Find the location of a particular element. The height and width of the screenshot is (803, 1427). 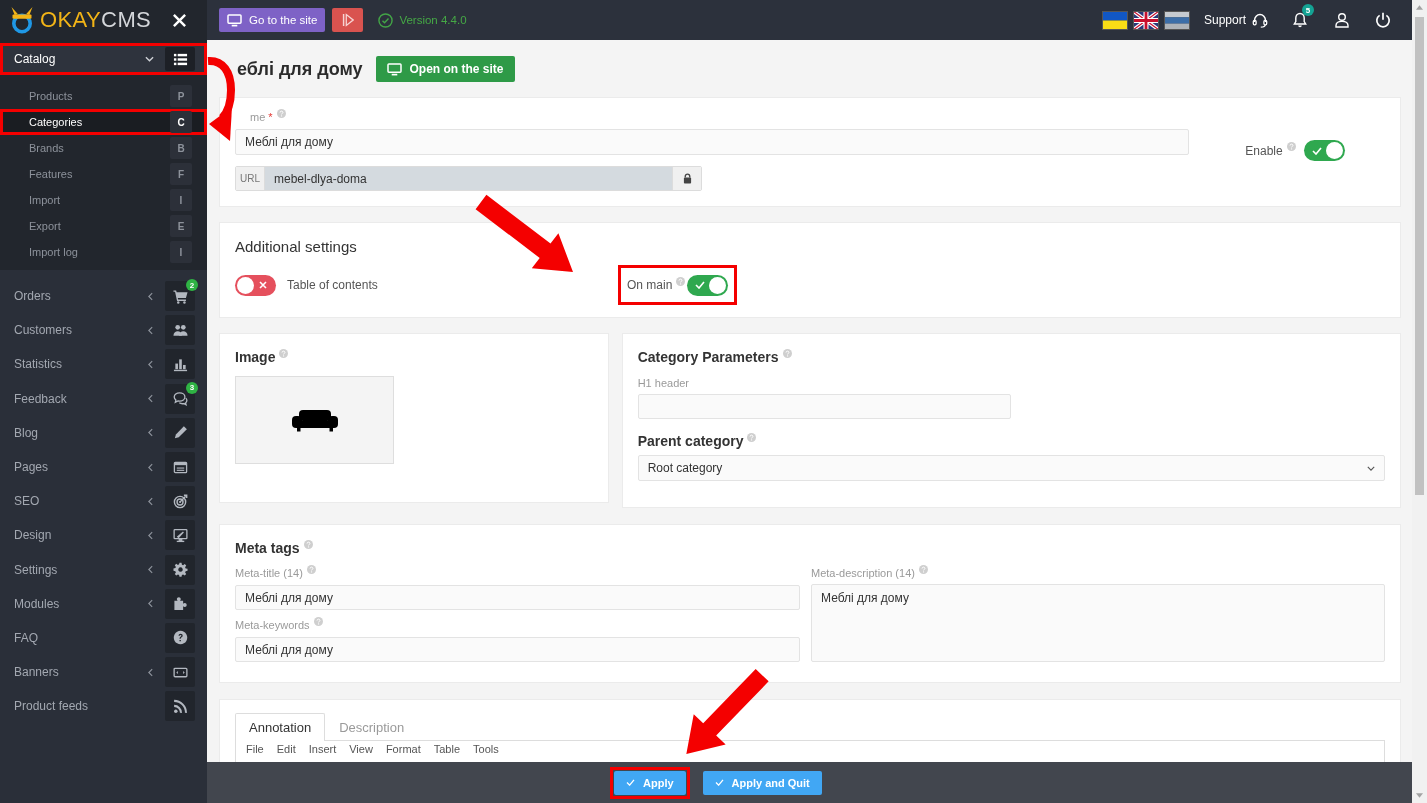

h1-input is located at coordinates (824, 406).